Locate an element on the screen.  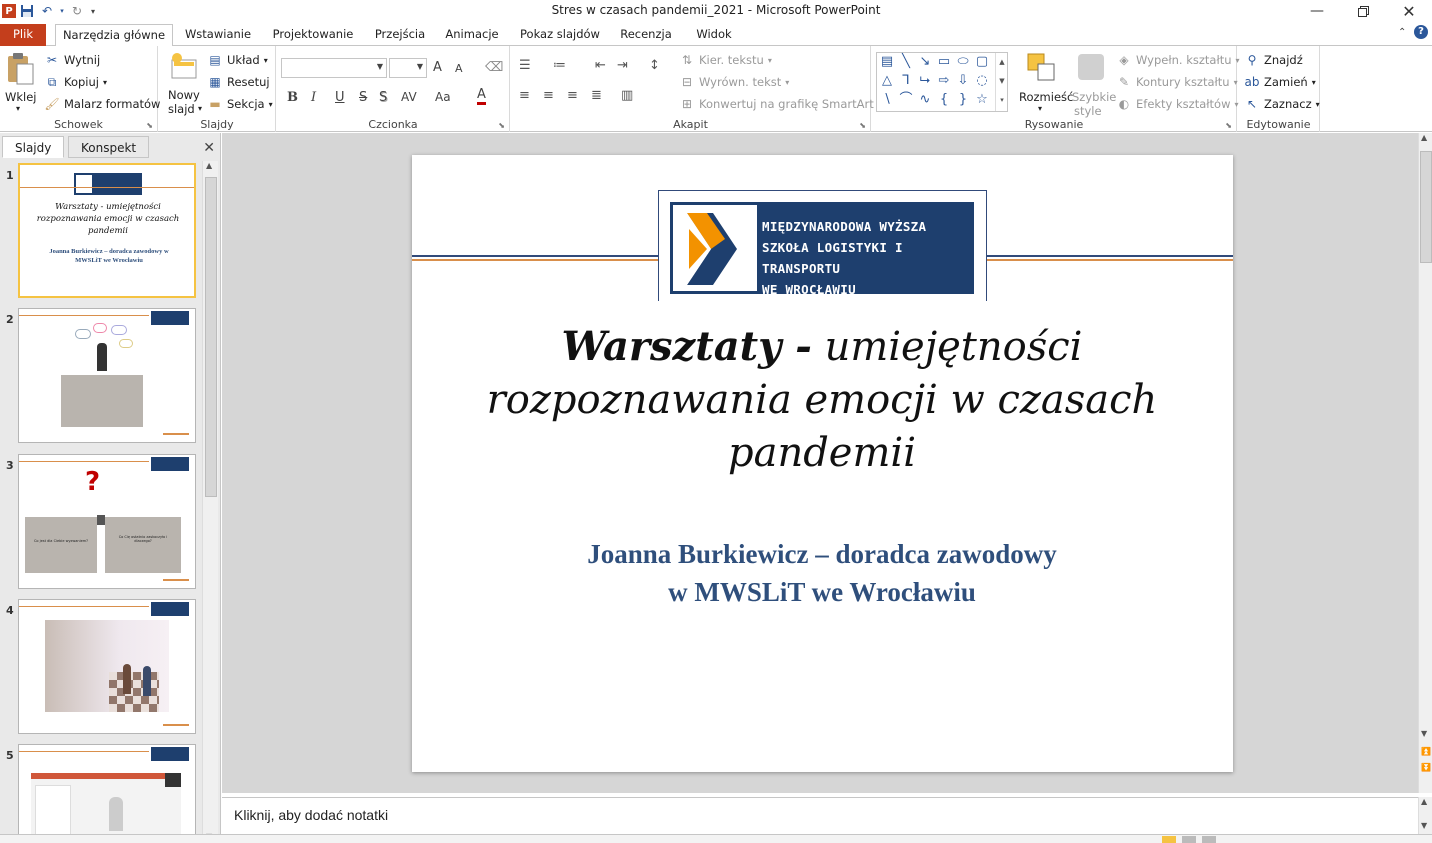
line-shape-icon: ╲ is located at coordinates (906, 62).